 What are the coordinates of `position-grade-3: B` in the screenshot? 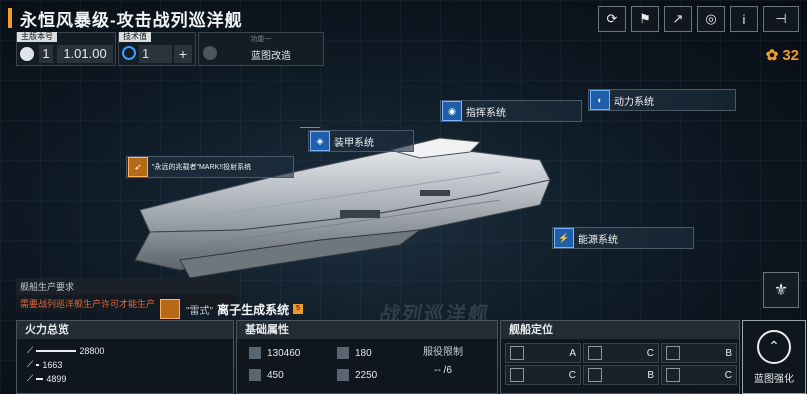 It's located at (699, 353).